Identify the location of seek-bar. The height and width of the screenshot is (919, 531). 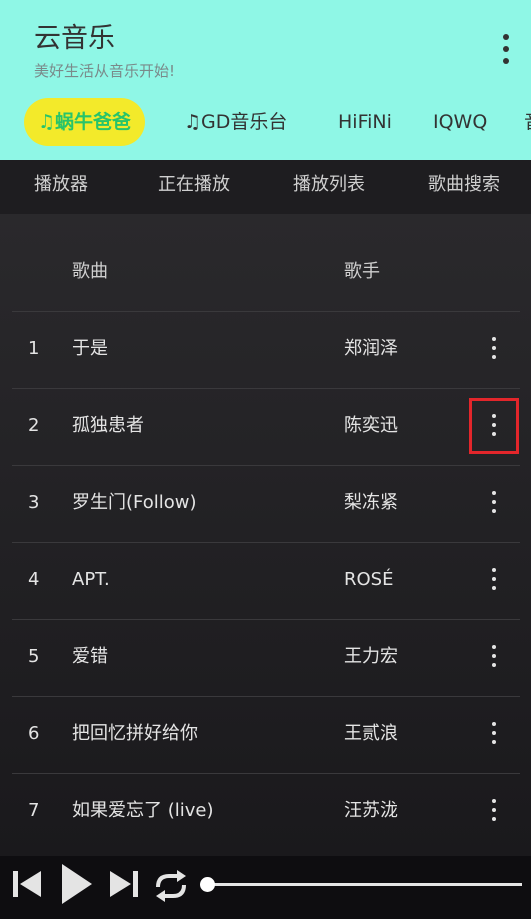
(365, 884).